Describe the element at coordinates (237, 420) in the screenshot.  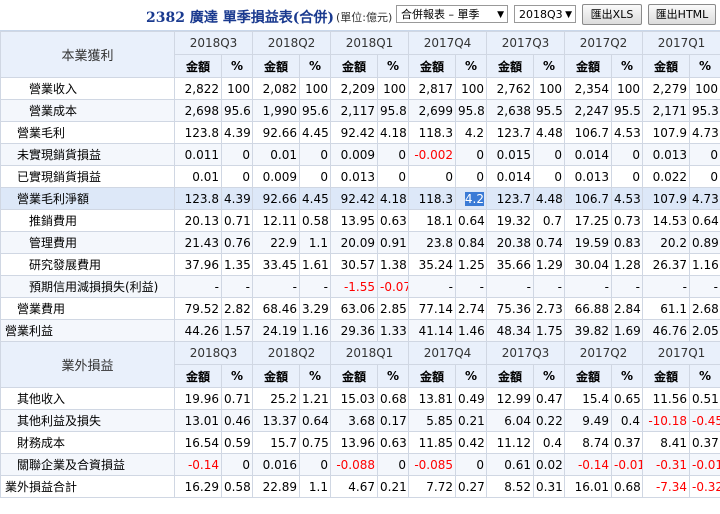
I see `table-cell: 0.46` at that location.